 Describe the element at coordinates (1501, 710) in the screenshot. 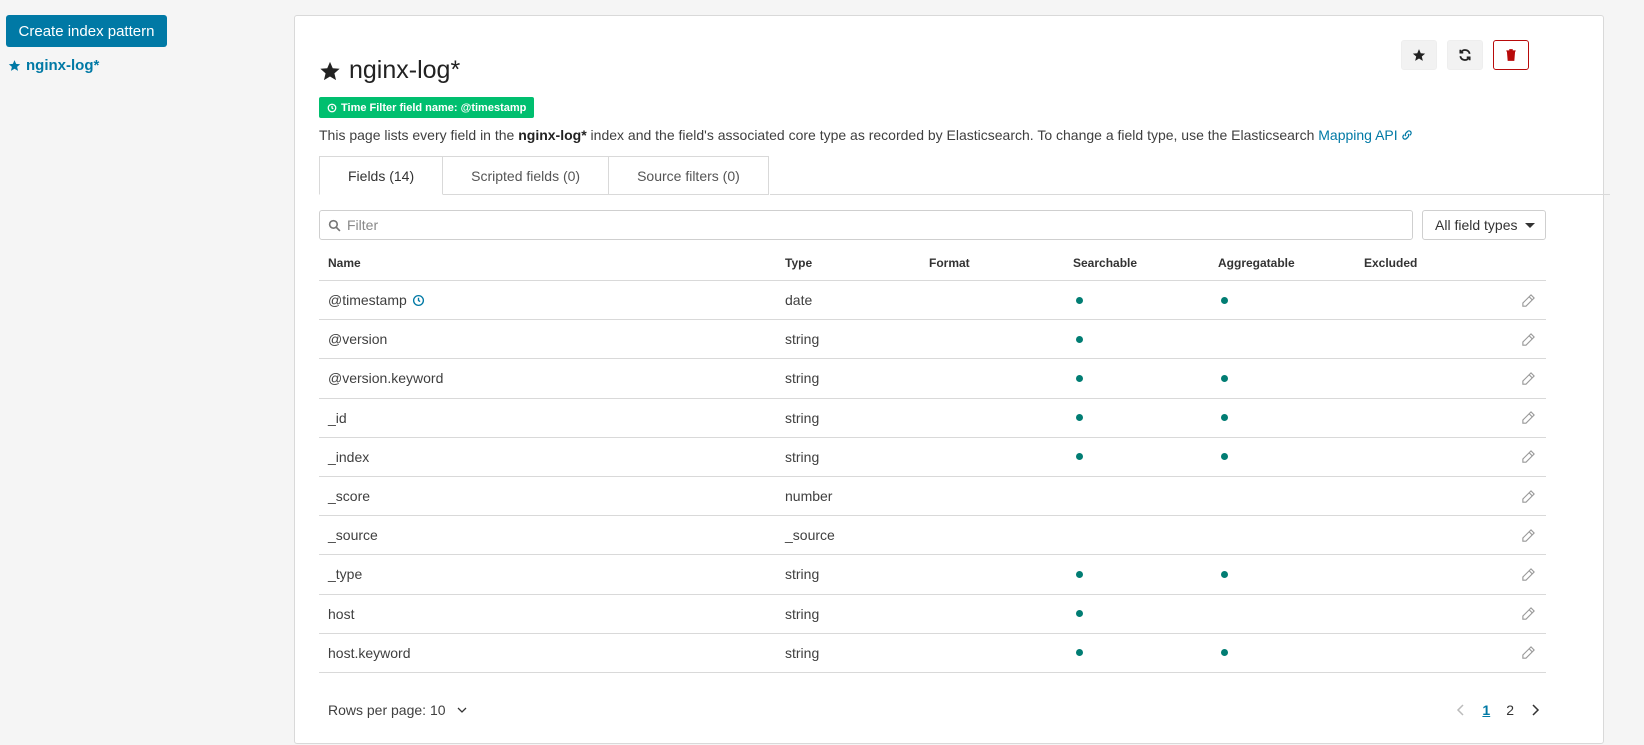

I see `pagination: 1 2` at that location.